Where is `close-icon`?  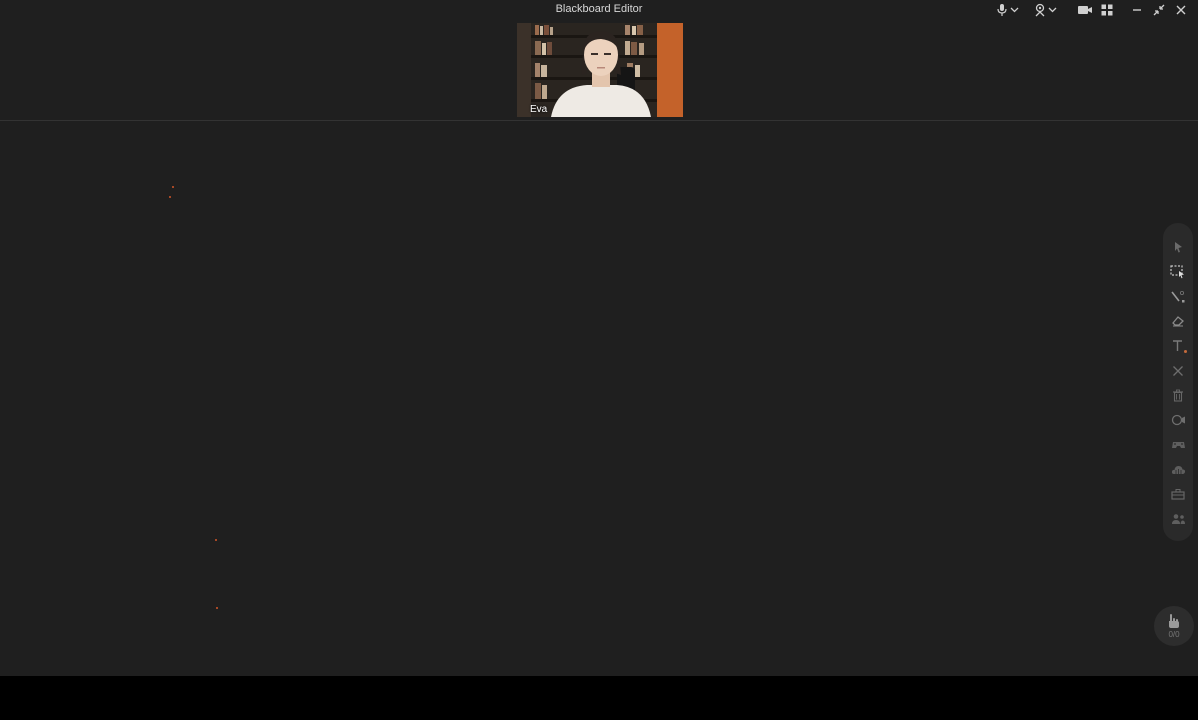 close-icon is located at coordinates (1181, 10).